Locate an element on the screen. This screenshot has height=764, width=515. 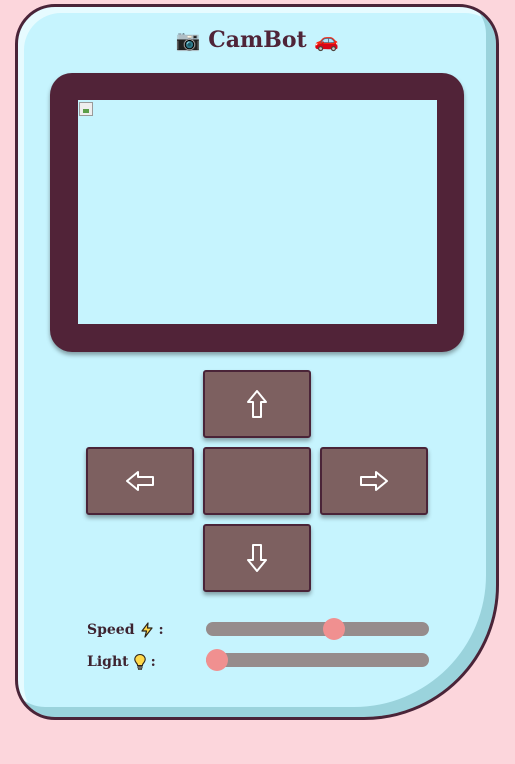
light-label-text: Light is located at coordinates (108, 662).